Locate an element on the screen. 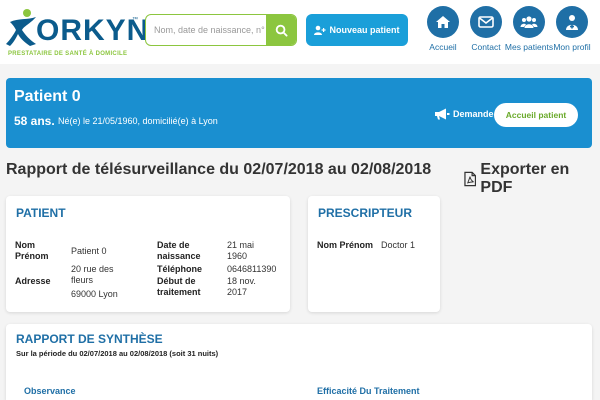 This screenshot has height=400, width=600. demande-button: Demande is located at coordinates (464, 114).